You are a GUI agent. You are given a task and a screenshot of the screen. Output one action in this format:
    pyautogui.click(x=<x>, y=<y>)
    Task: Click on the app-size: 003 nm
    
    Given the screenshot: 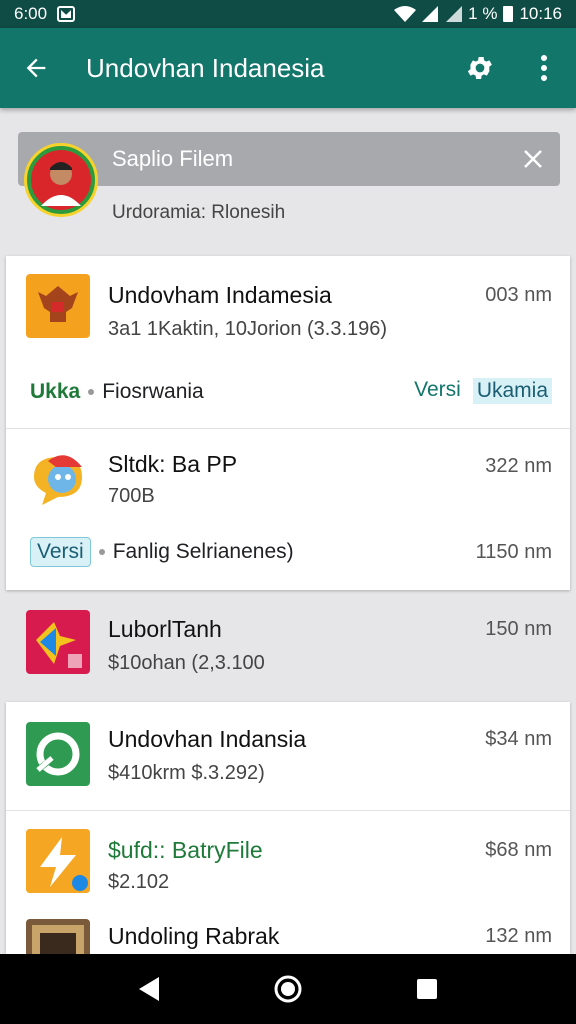 What is the action you would take?
    pyautogui.click(x=518, y=295)
    